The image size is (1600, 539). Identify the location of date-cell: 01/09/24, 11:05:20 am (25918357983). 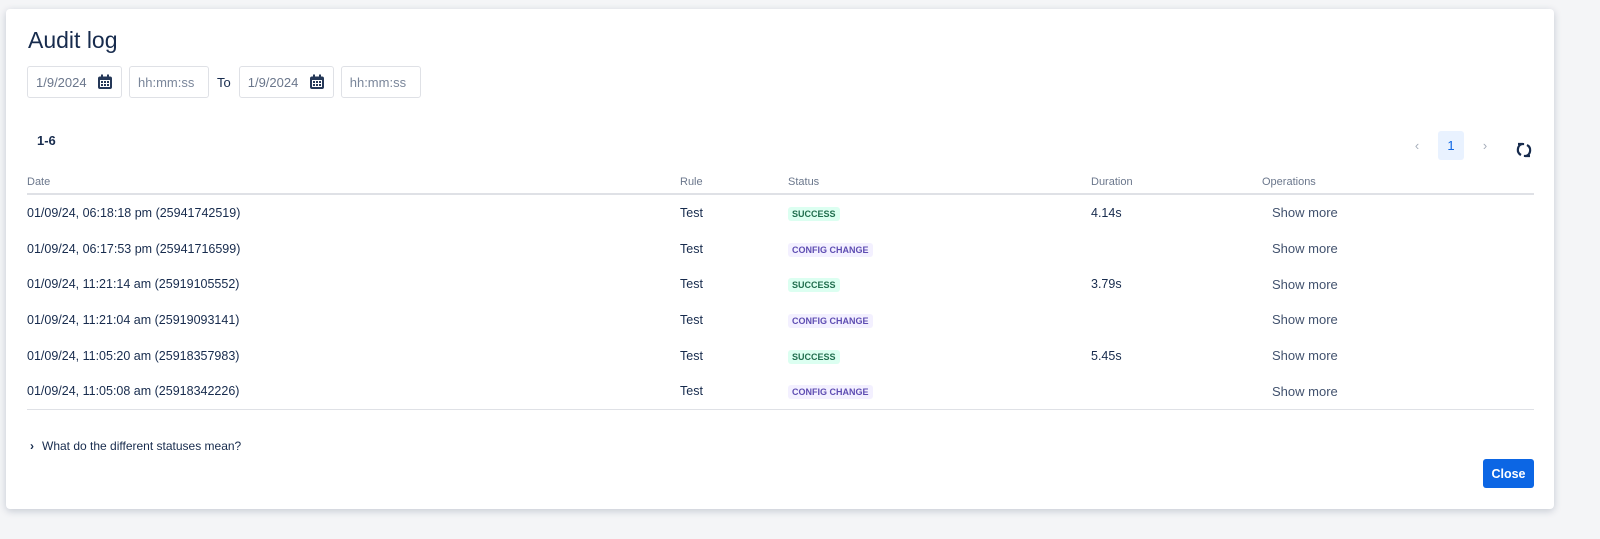
(133, 355).